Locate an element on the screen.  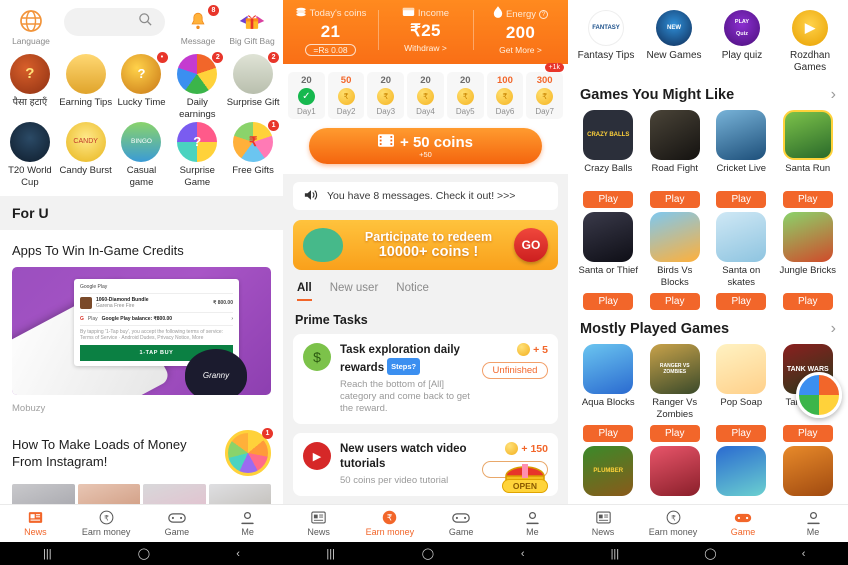
game-item: Birds Vs Blocks Play is located at coordinates (675, 261).